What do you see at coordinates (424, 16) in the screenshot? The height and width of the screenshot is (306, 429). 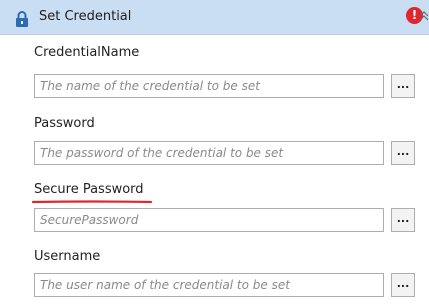 I see `chevron-up-icon` at bounding box center [424, 16].